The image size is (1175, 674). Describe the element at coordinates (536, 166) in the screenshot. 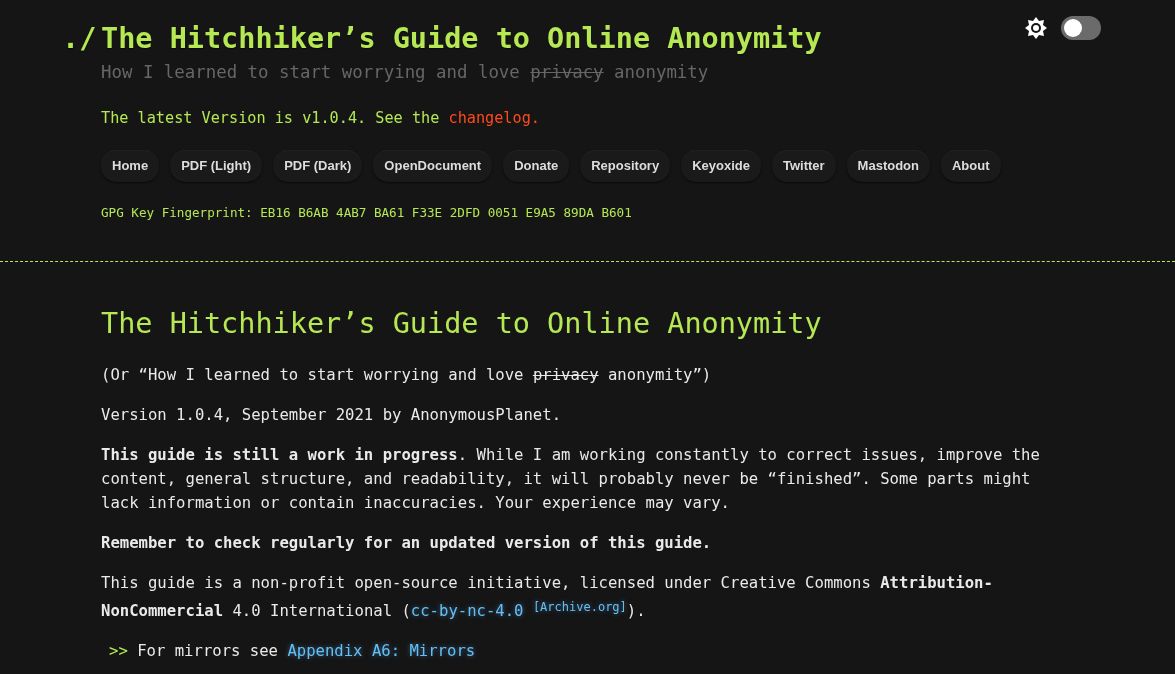

I see `nav-button: Donate` at that location.